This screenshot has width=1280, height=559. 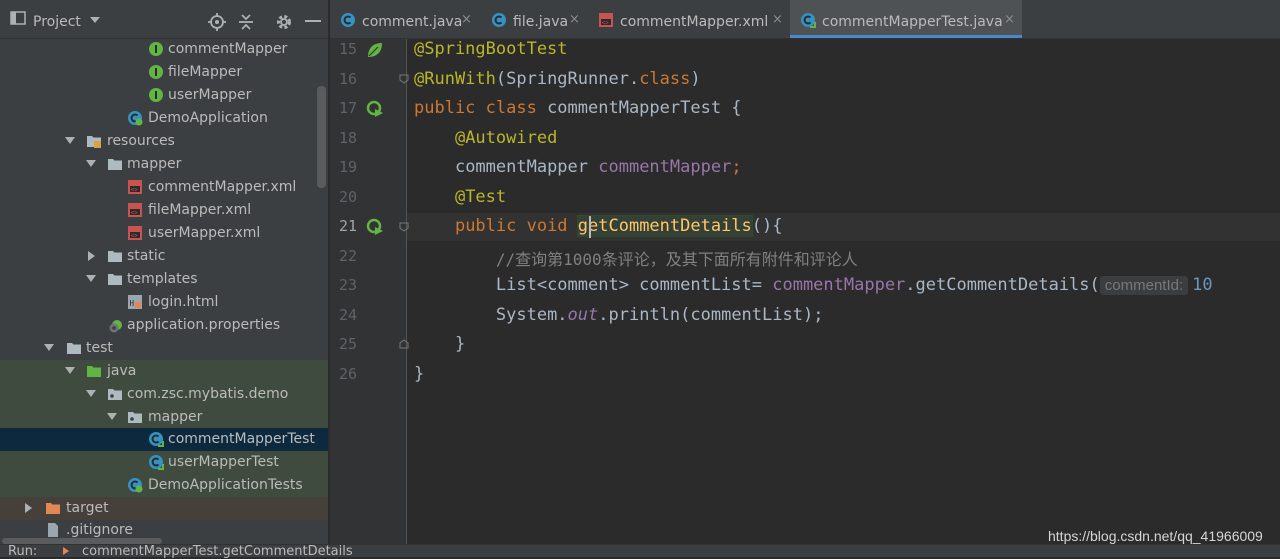 What do you see at coordinates (23, 551) in the screenshot?
I see `run-label: Run:` at bounding box center [23, 551].